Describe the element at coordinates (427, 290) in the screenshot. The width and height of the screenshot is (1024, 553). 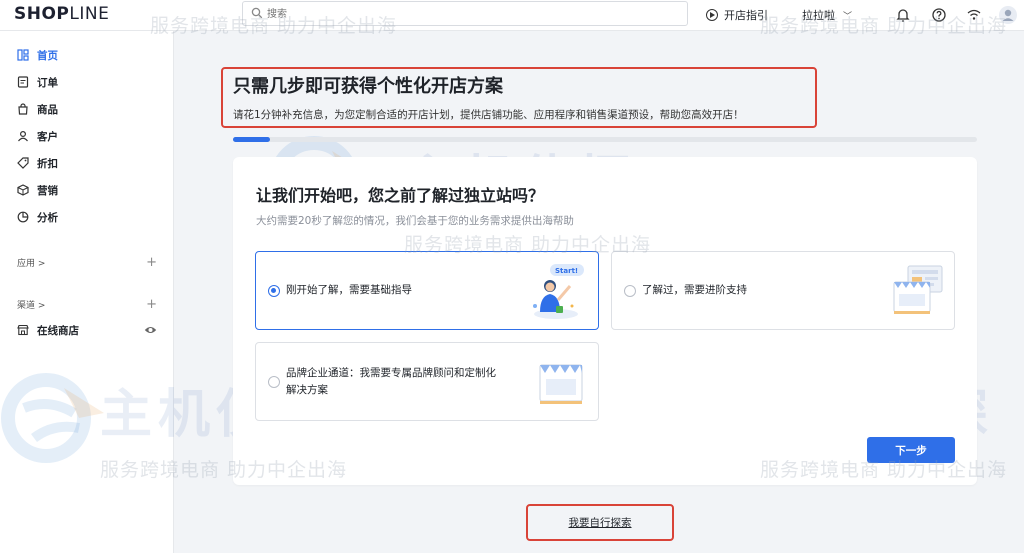
I see `option-beginner: 刚开始了解，需要基础指导 Start!` at that location.